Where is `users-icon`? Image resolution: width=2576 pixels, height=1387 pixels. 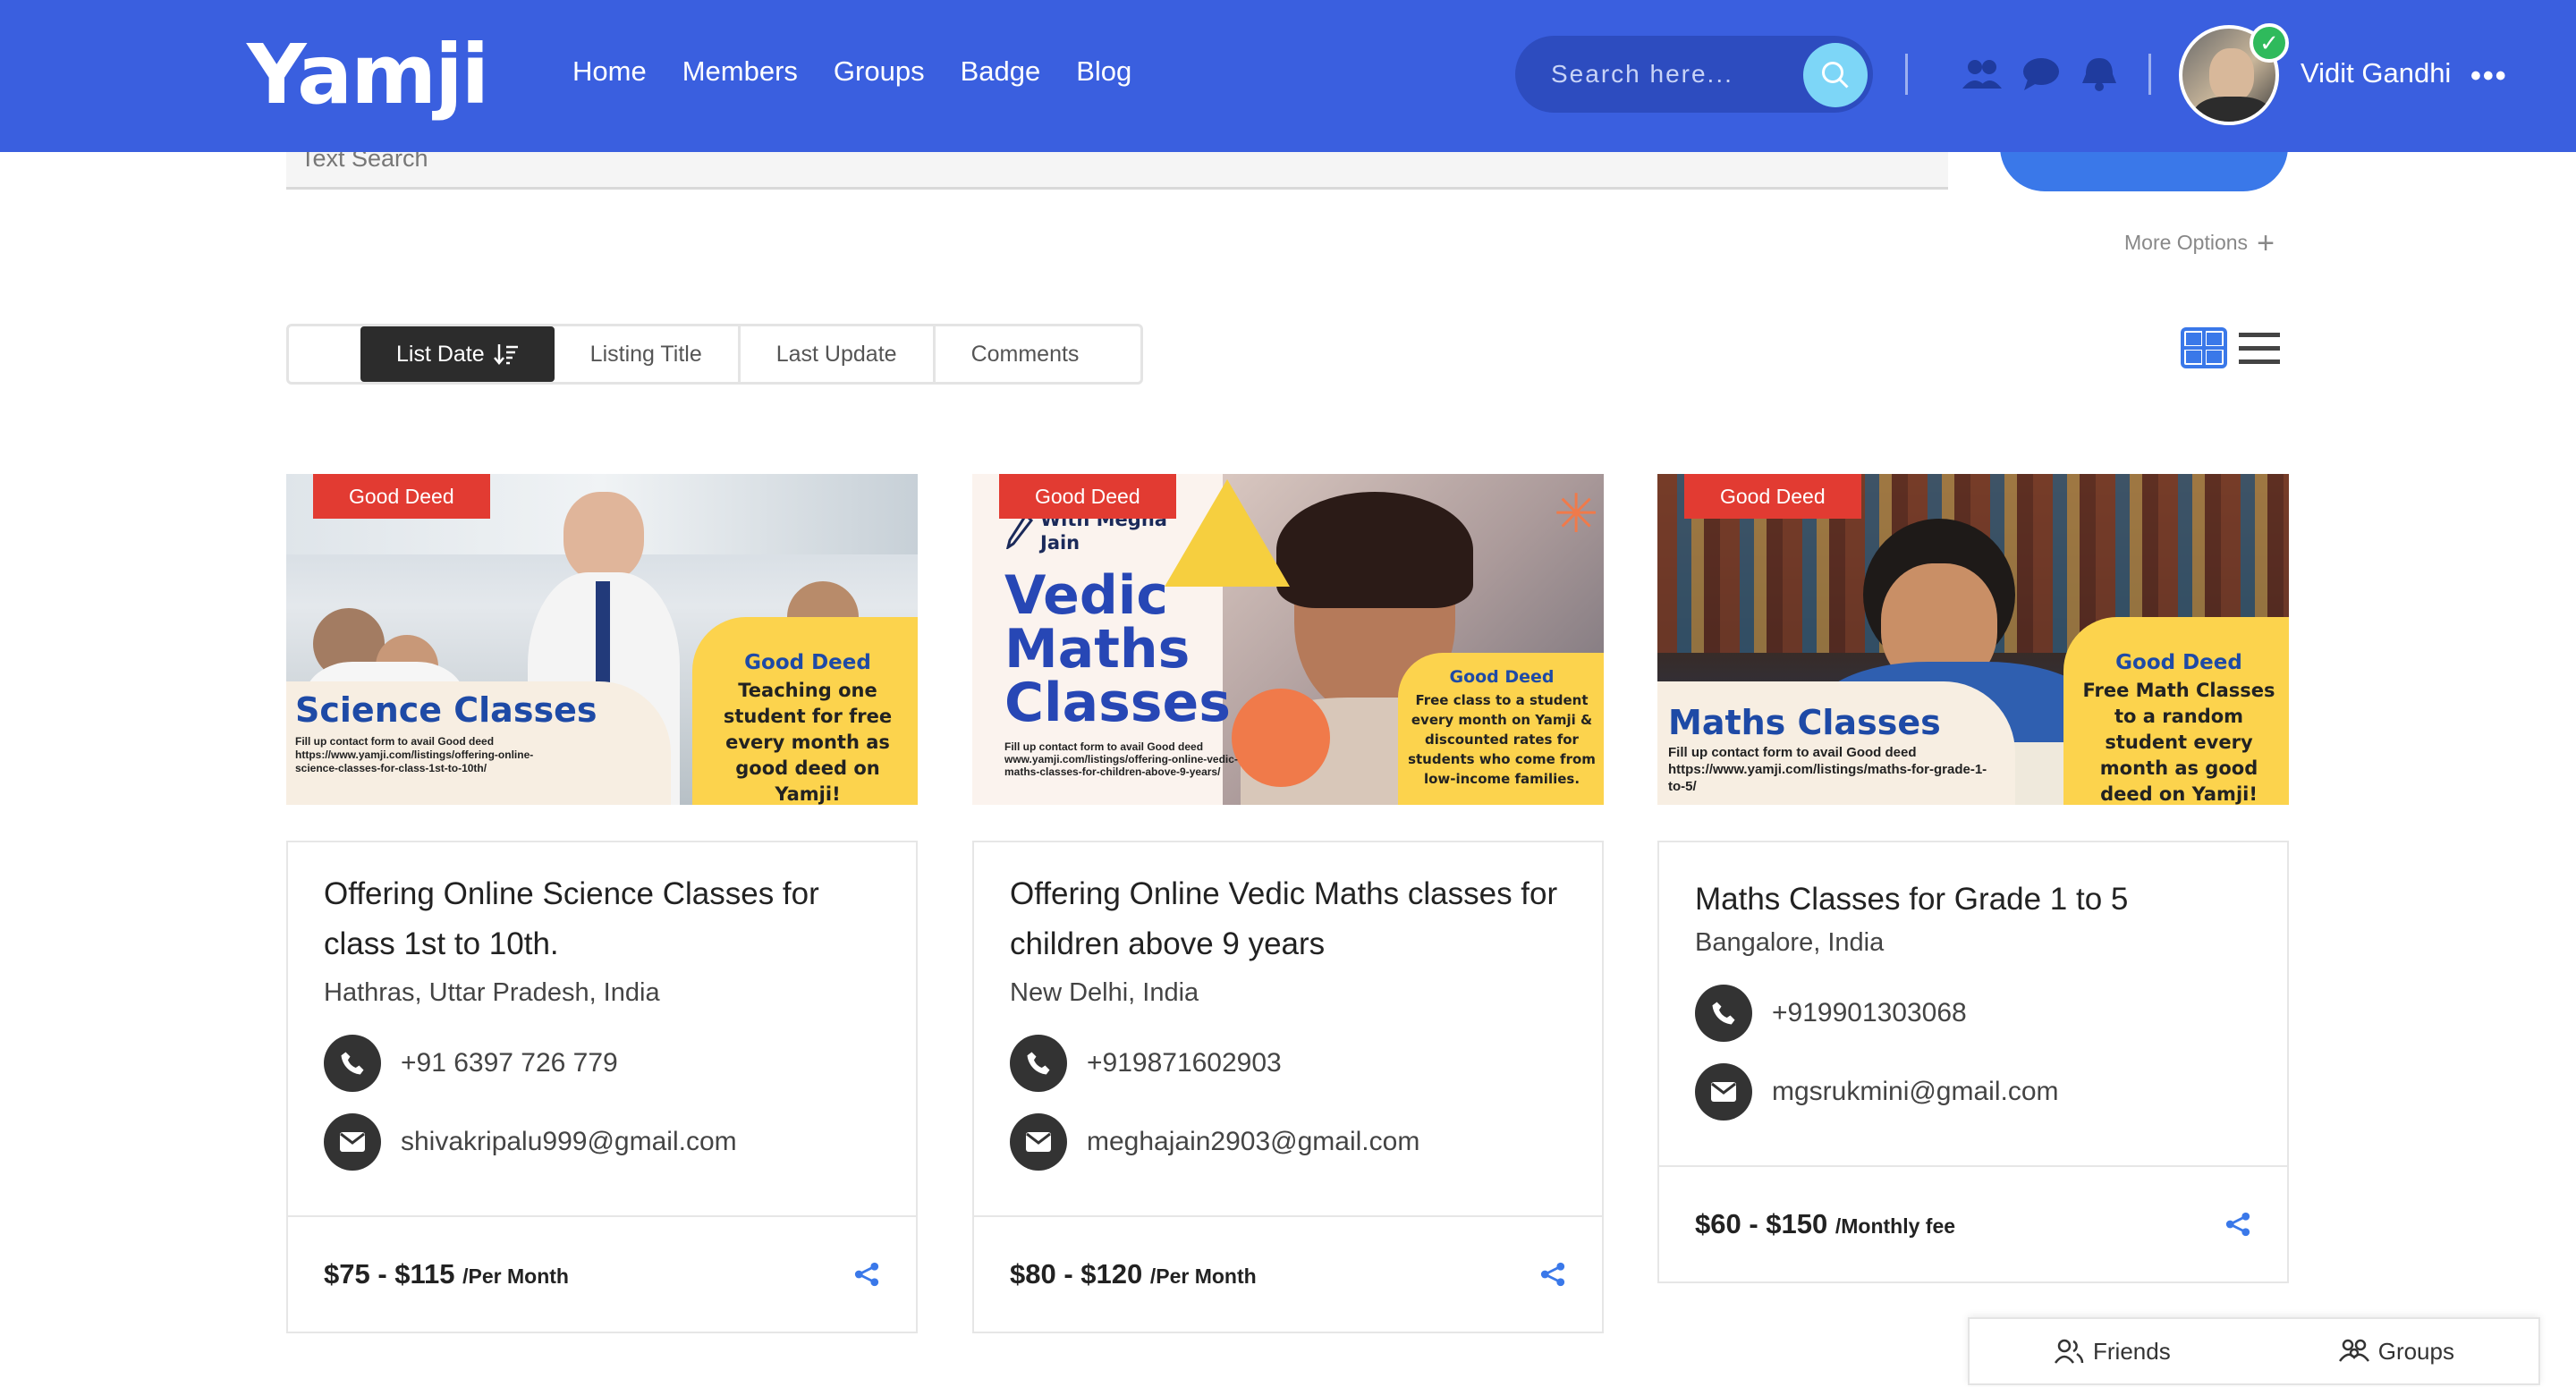 users-icon is located at coordinates (1982, 74).